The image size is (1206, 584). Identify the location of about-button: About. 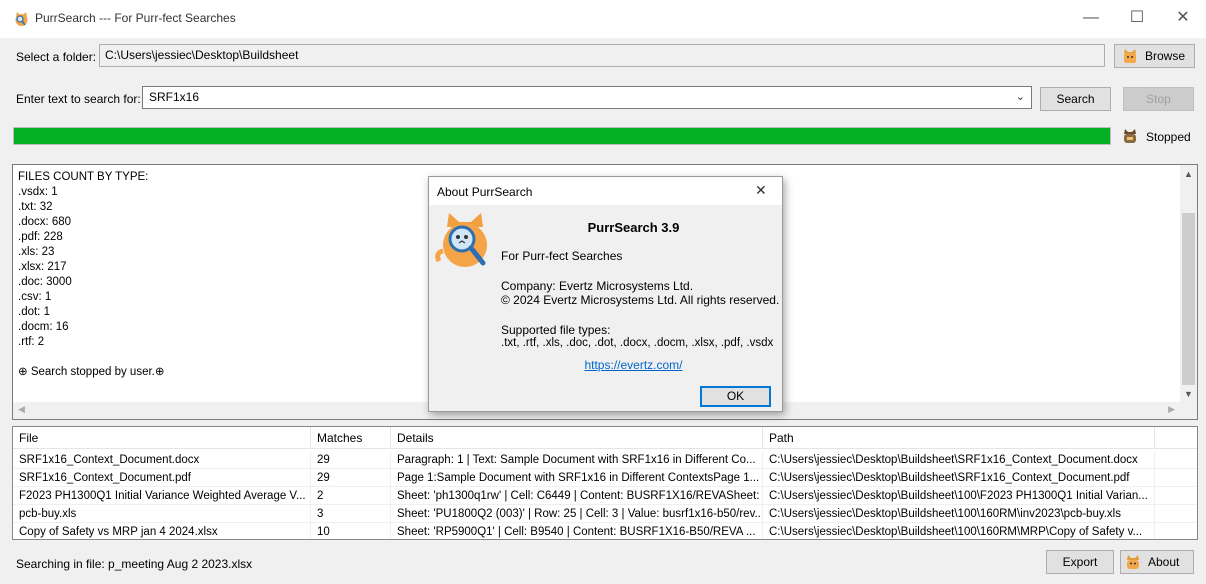
(1157, 562).